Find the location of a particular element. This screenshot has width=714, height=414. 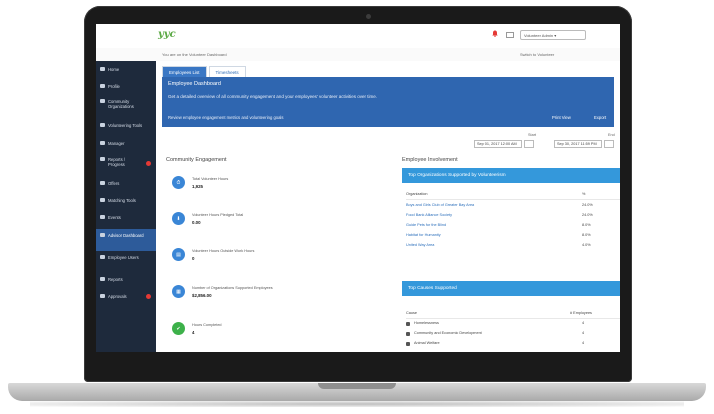

metric-label: Volunteer Hours Outside Work Hours is located at coordinates (223, 251).